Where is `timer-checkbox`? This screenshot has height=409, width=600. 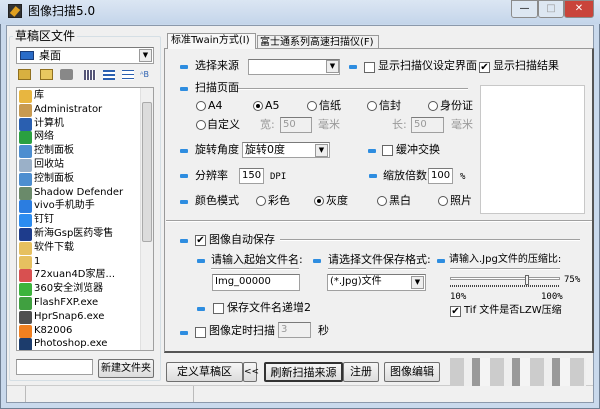 timer-checkbox is located at coordinates (200, 332).